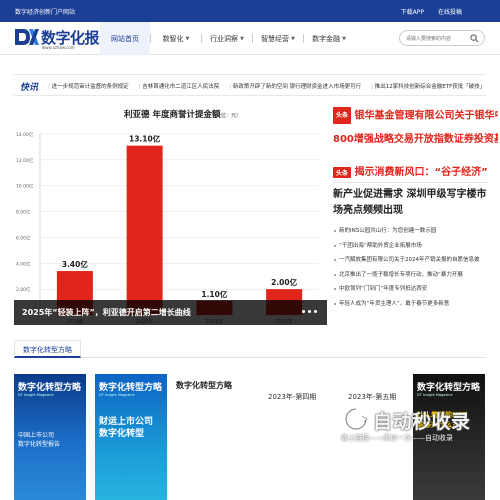  I want to click on divider, so click(410, 182).